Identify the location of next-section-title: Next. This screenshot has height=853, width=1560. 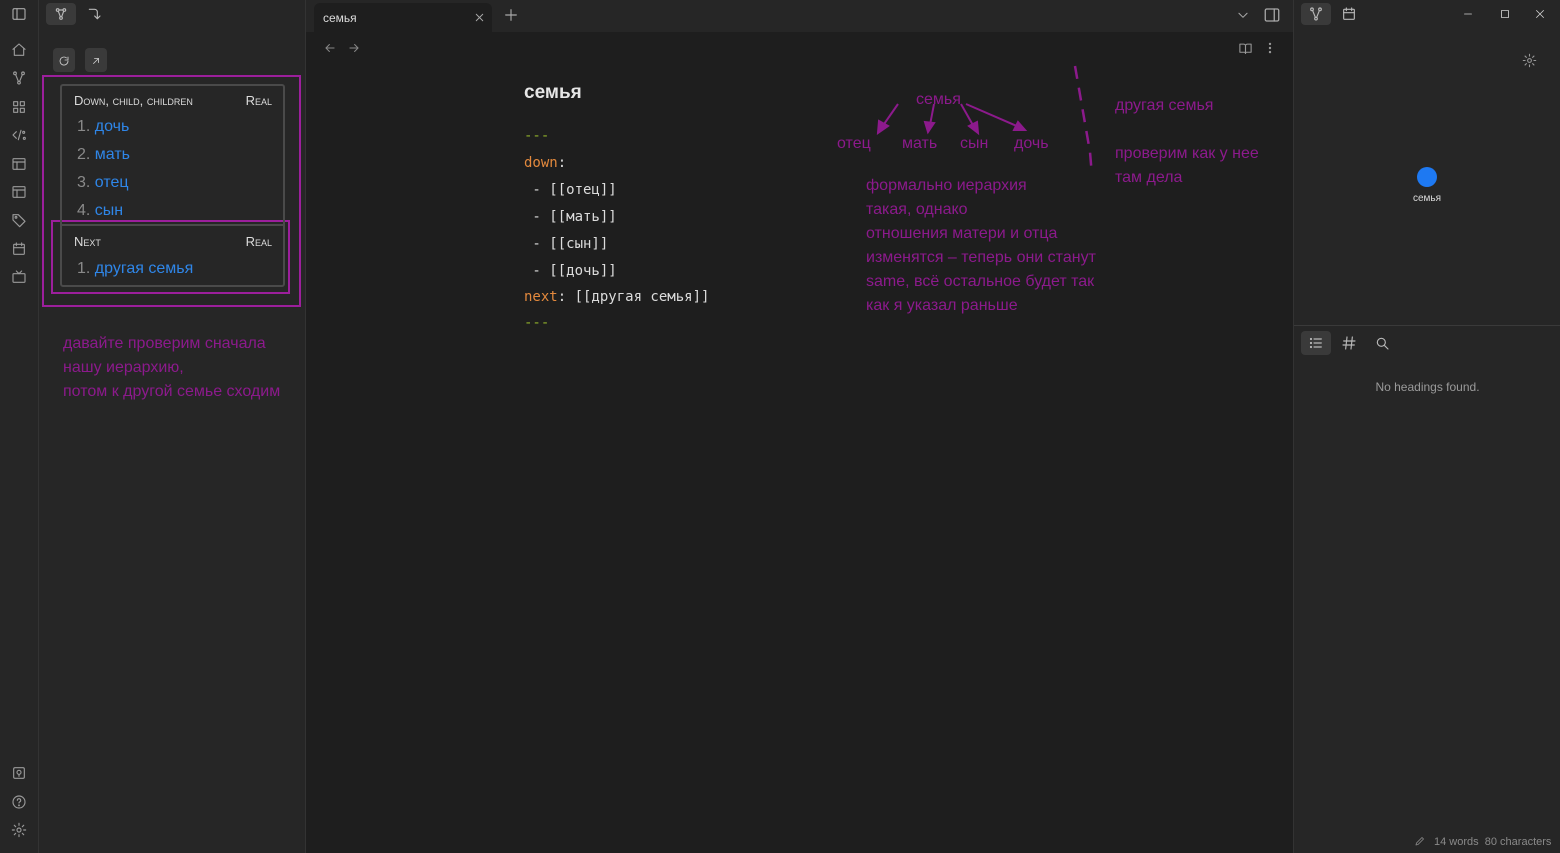
(87, 241).